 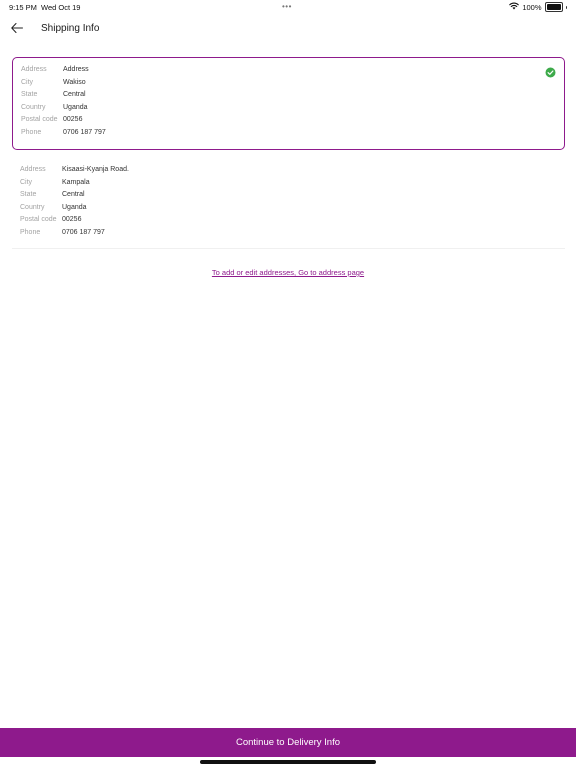 I want to click on header: Shipping Info, so click(x=288, y=30).